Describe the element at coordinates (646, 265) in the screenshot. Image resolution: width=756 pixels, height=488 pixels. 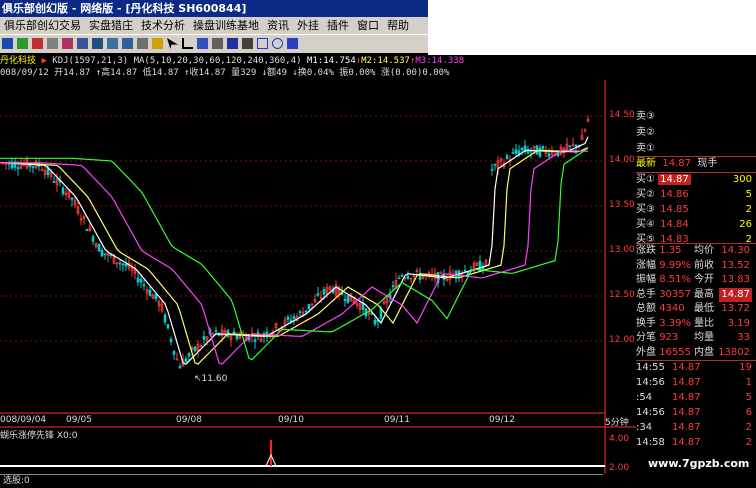
I see `stat-label: 涨幅` at that location.